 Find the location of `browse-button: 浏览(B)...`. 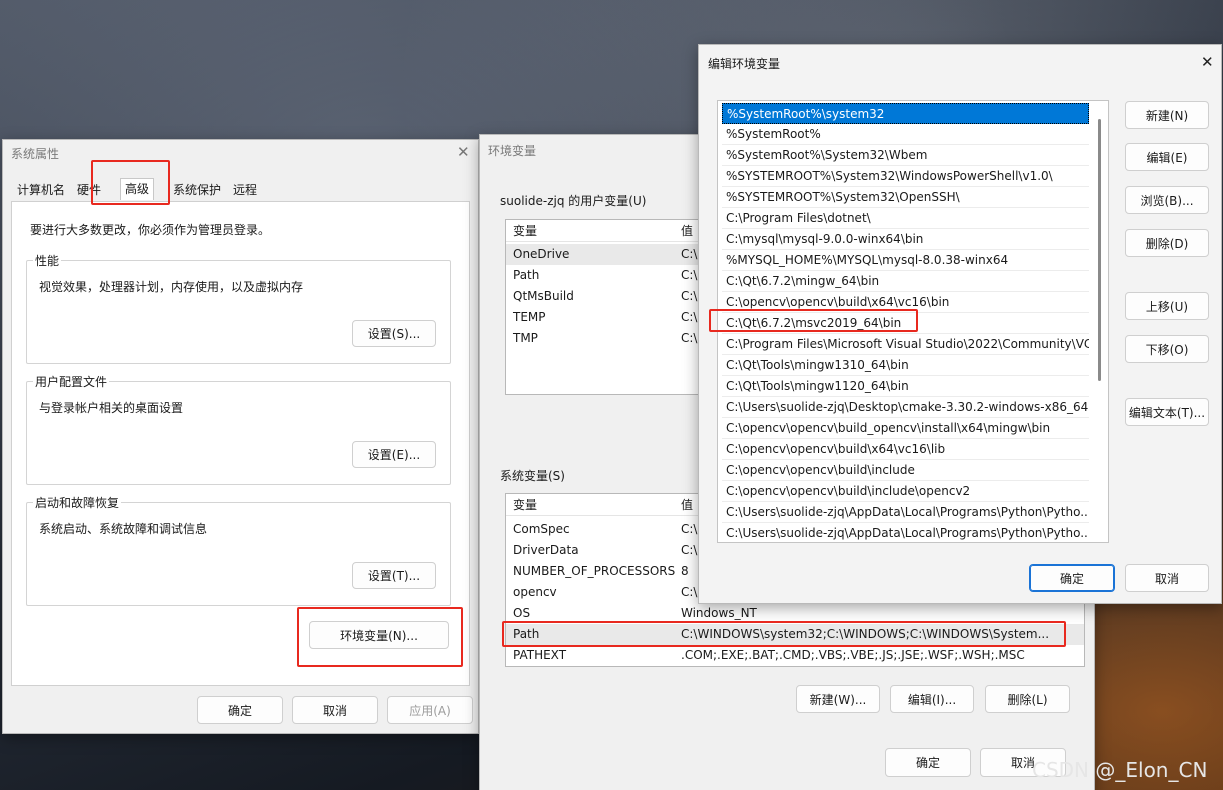

browse-button: 浏览(B)... is located at coordinates (1167, 200).